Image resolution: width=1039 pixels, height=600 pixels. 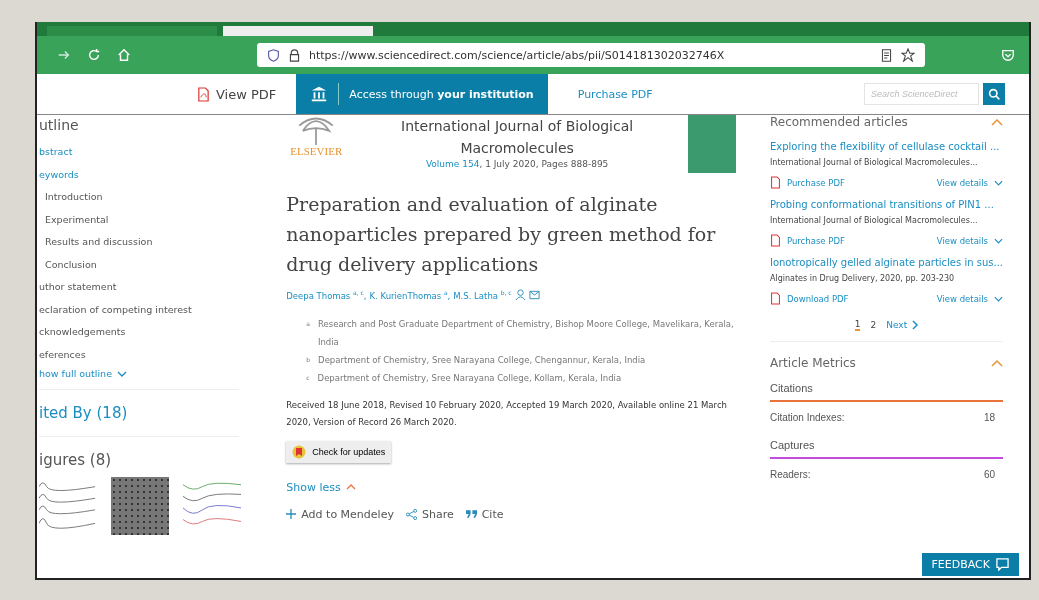 What do you see at coordinates (520, 295) in the screenshot?
I see `person-icon` at bounding box center [520, 295].